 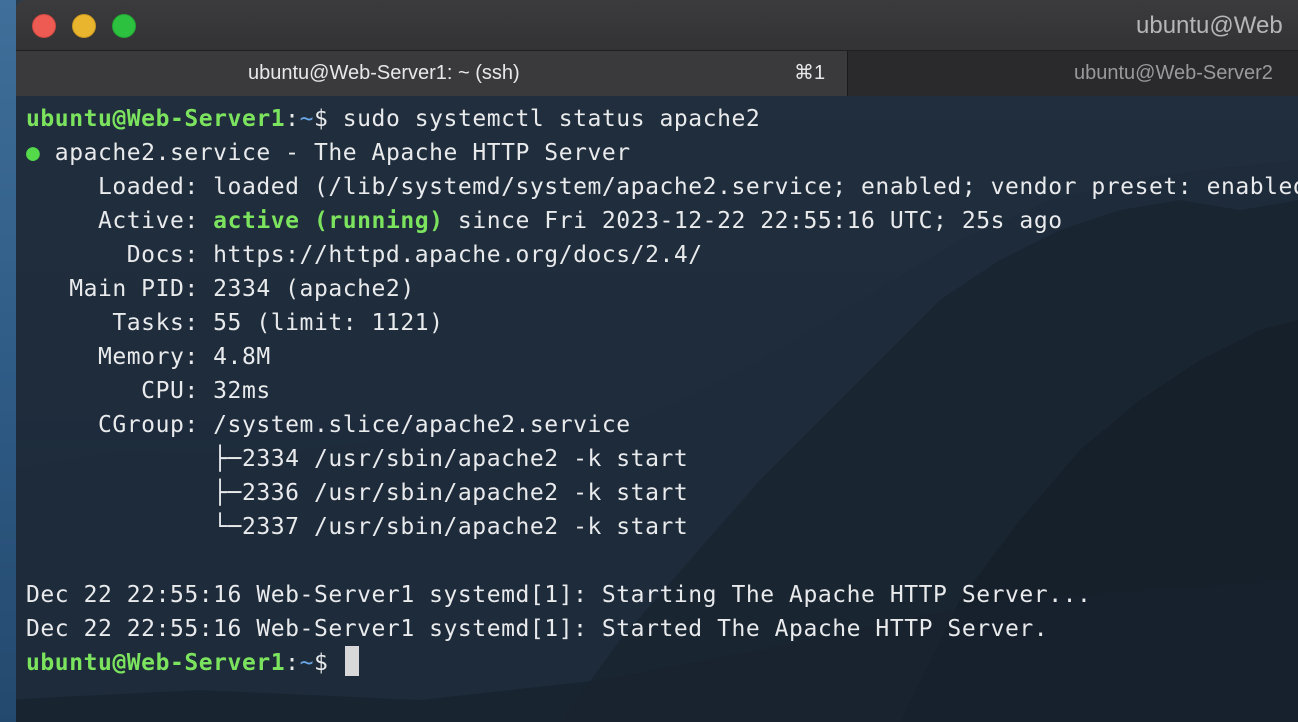 I want to click on desktop-edge, so click(x=8, y=361).